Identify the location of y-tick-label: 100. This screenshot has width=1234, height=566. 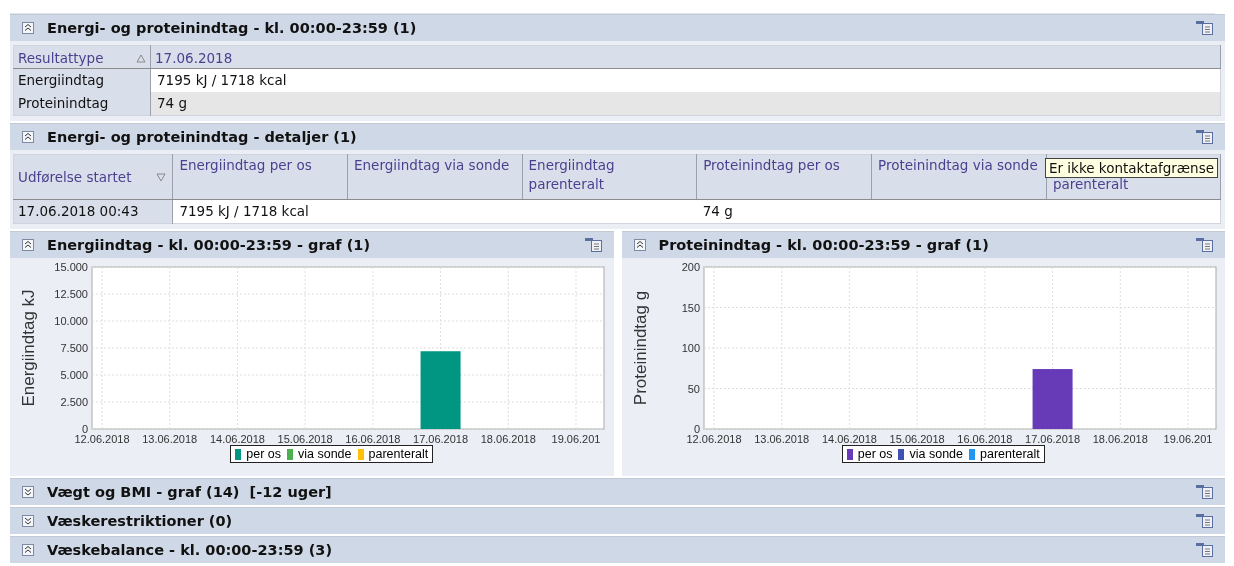
(690, 348).